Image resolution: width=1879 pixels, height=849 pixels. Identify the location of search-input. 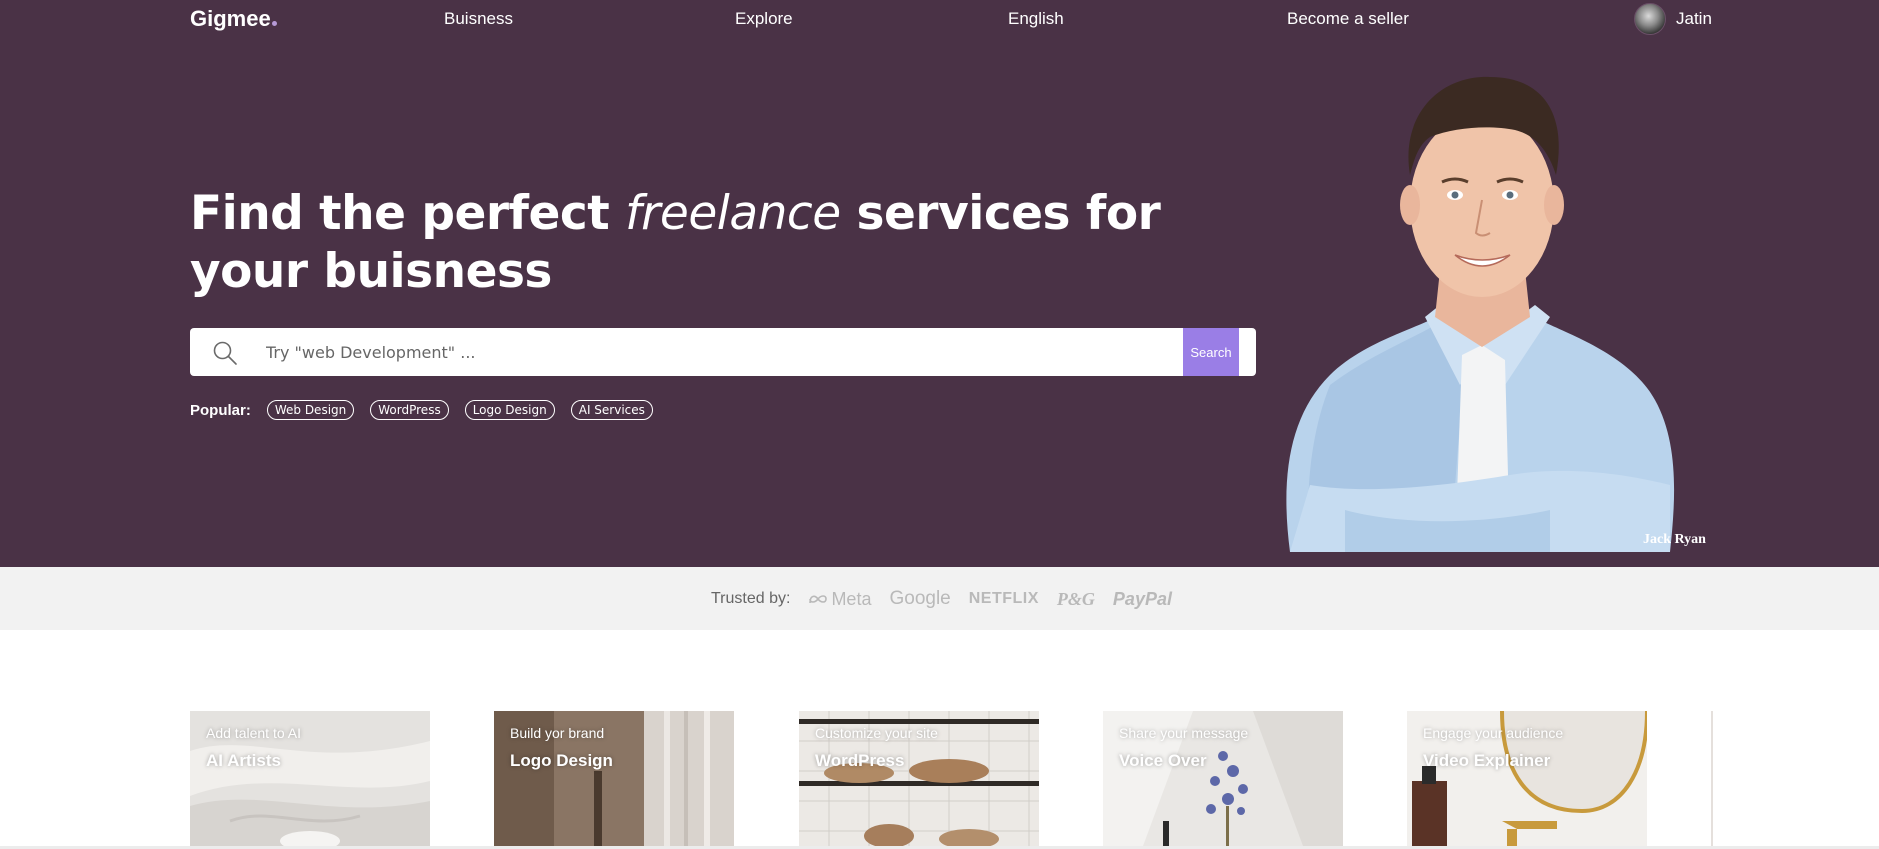
(761, 352).